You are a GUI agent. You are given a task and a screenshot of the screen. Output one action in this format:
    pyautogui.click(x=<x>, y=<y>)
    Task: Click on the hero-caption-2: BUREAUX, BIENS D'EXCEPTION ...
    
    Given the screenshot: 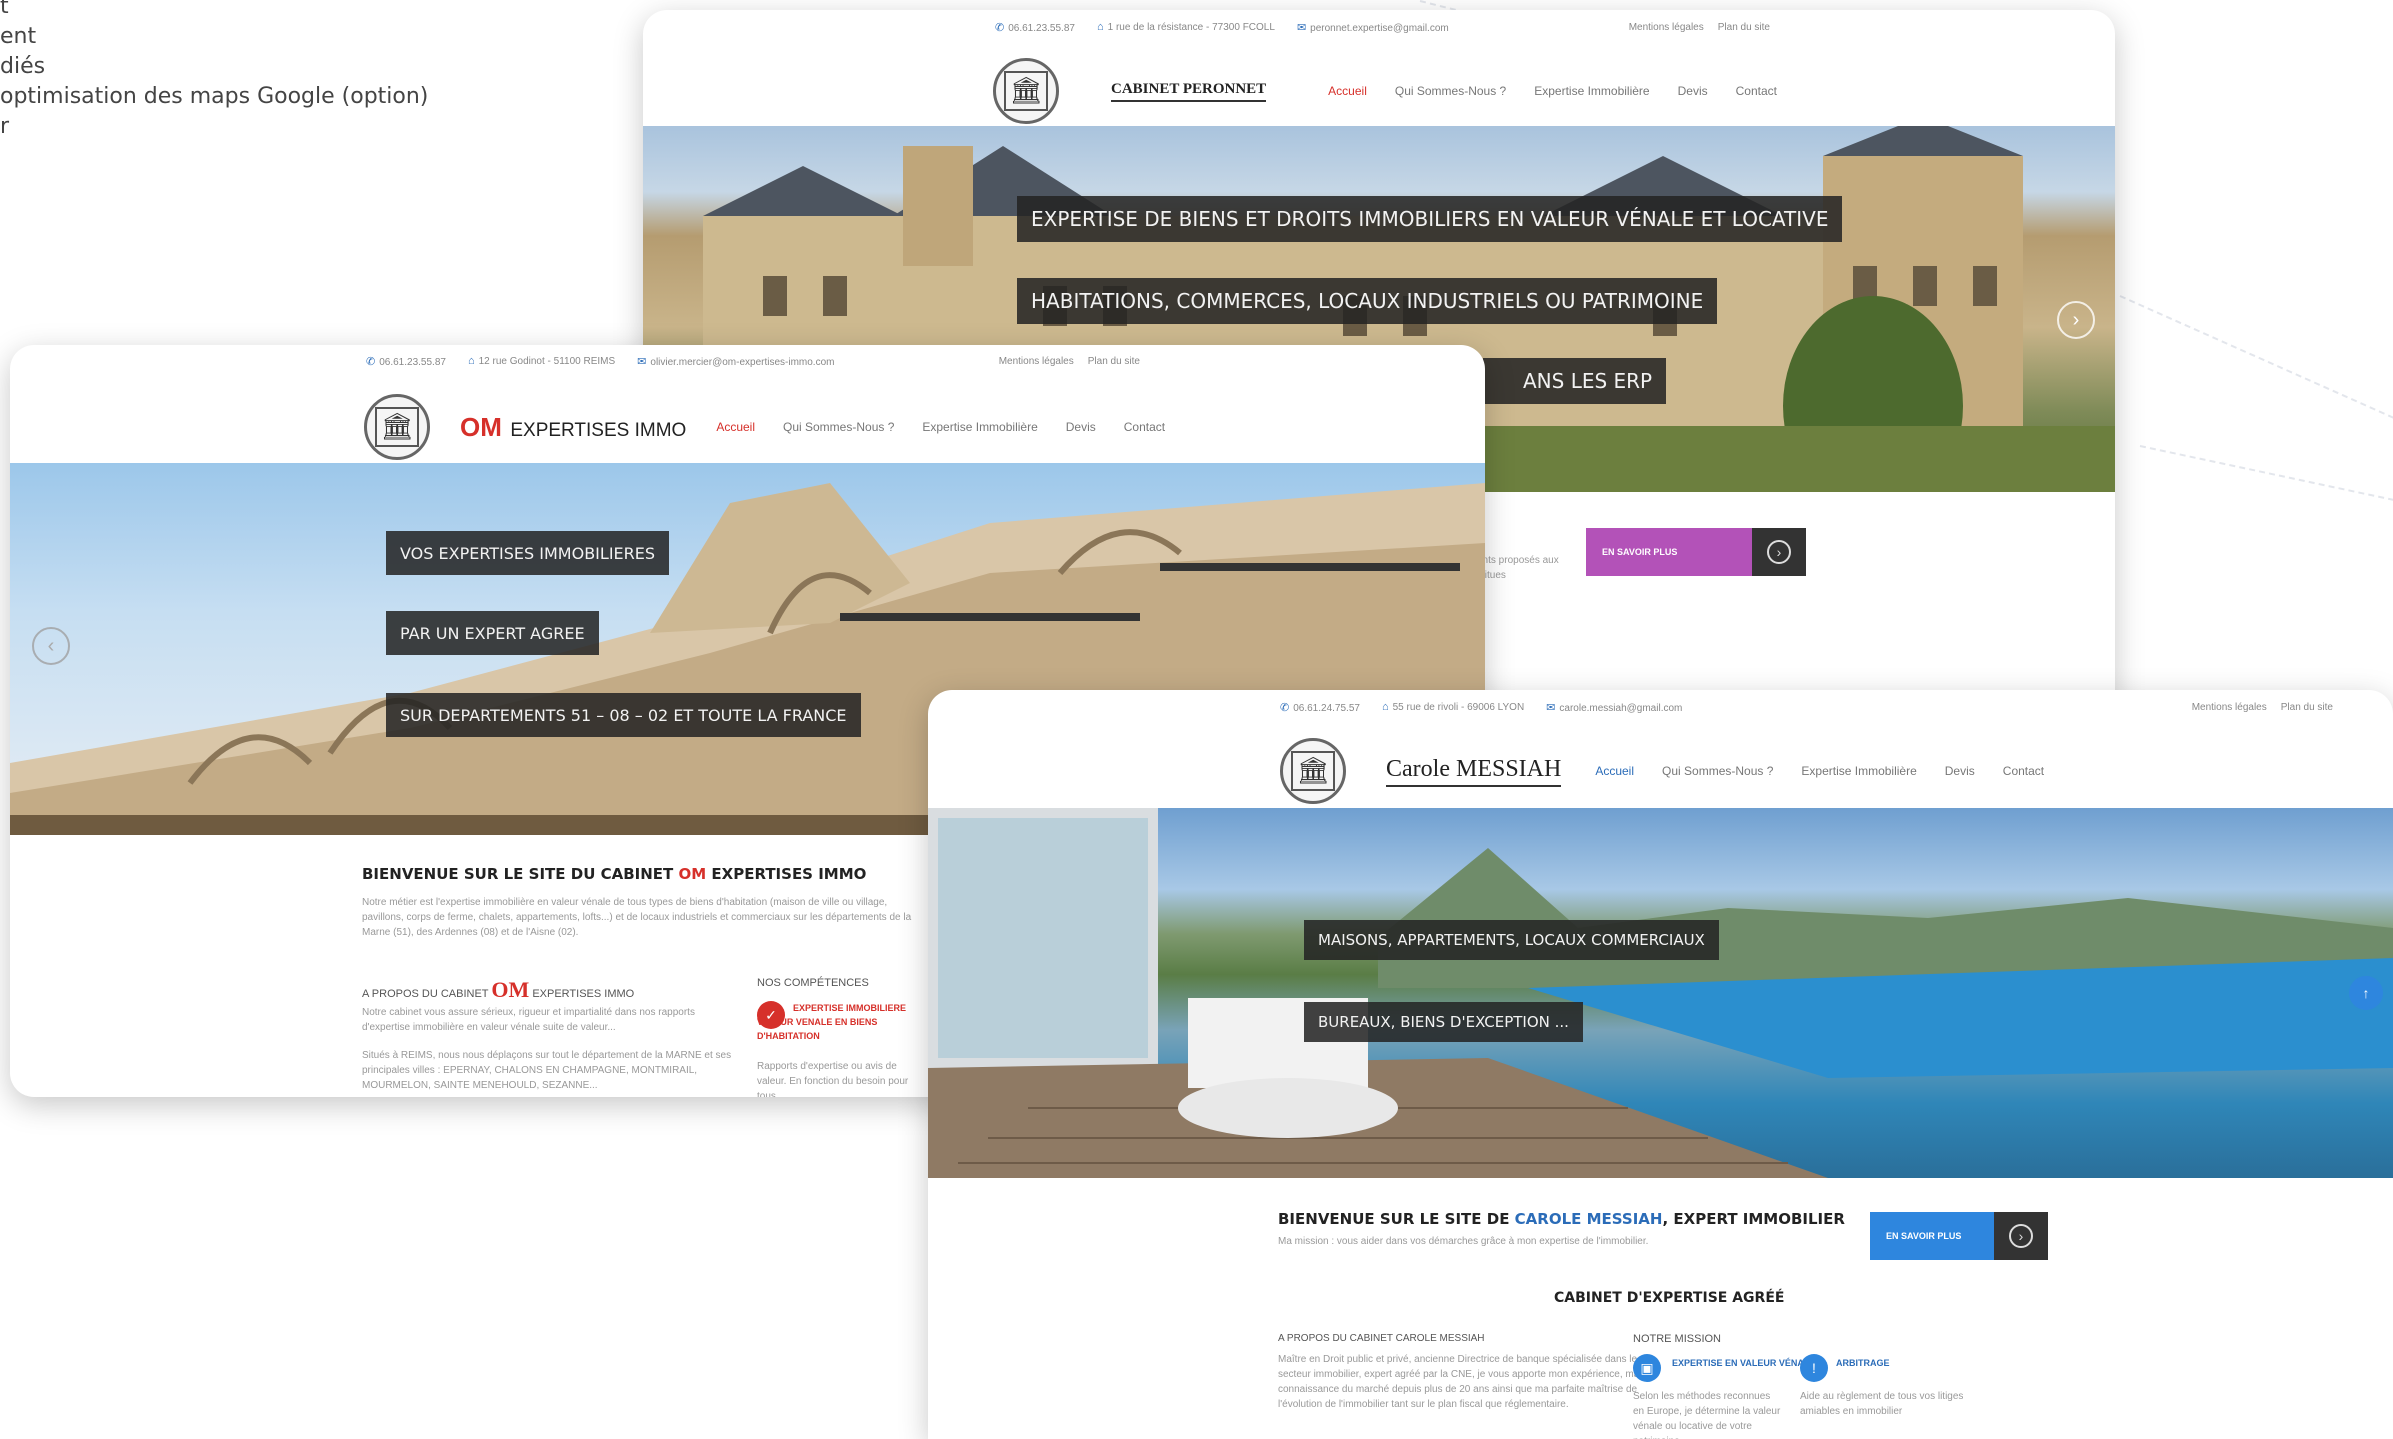 What is the action you would take?
    pyautogui.click(x=1443, y=1022)
    